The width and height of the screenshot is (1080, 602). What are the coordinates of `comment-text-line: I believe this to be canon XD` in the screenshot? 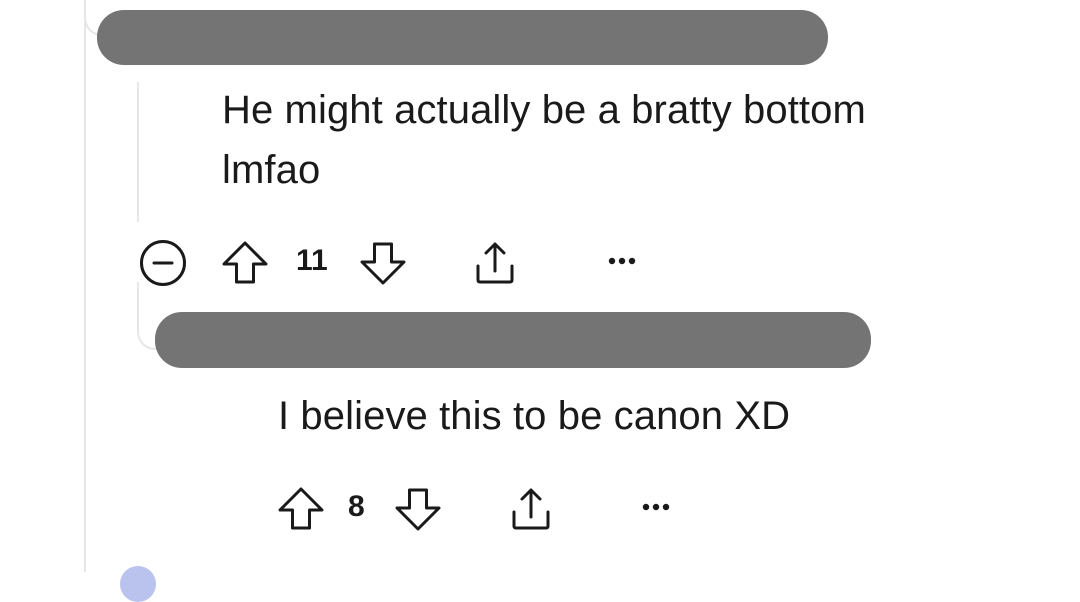 It's located at (534, 416).